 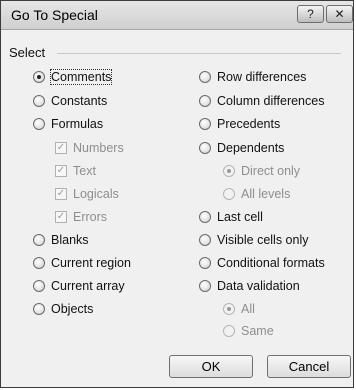 I want to click on option-constants: Constants, so click(x=70, y=101).